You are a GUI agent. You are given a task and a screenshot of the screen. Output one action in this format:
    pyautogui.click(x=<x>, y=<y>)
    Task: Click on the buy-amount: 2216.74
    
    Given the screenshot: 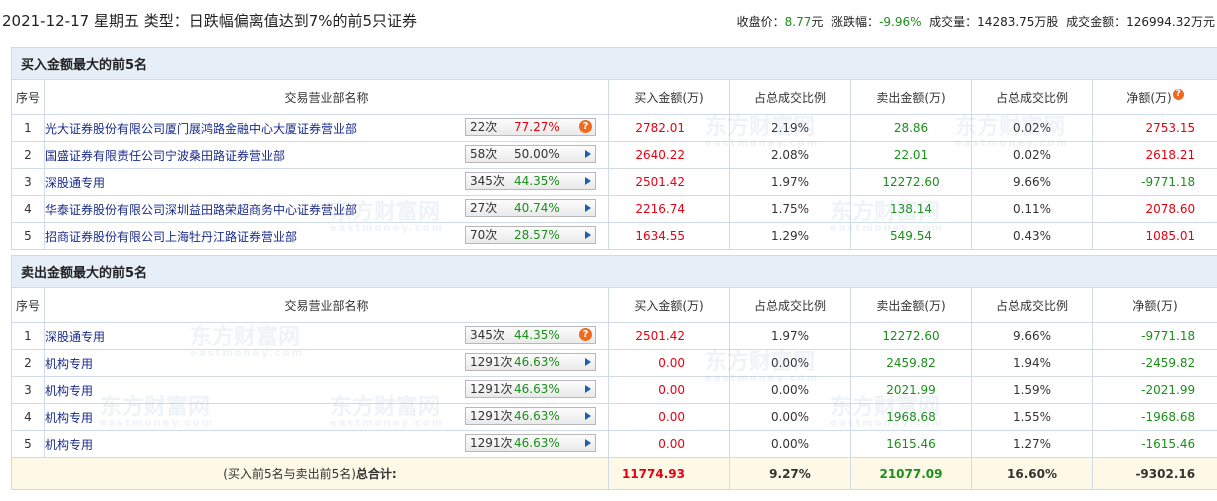 What is the action you would take?
    pyautogui.click(x=669, y=209)
    